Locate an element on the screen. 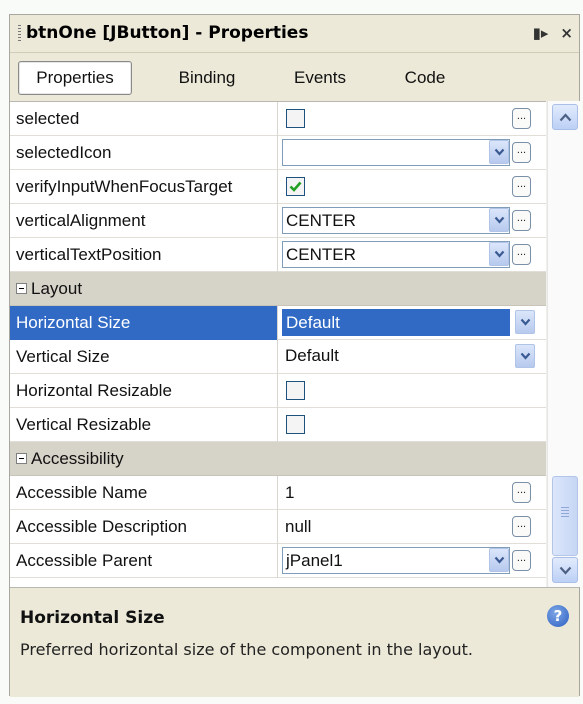 The height and width of the screenshot is (704, 583). property-row: Vertical Size Default is located at coordinates (278, 357).